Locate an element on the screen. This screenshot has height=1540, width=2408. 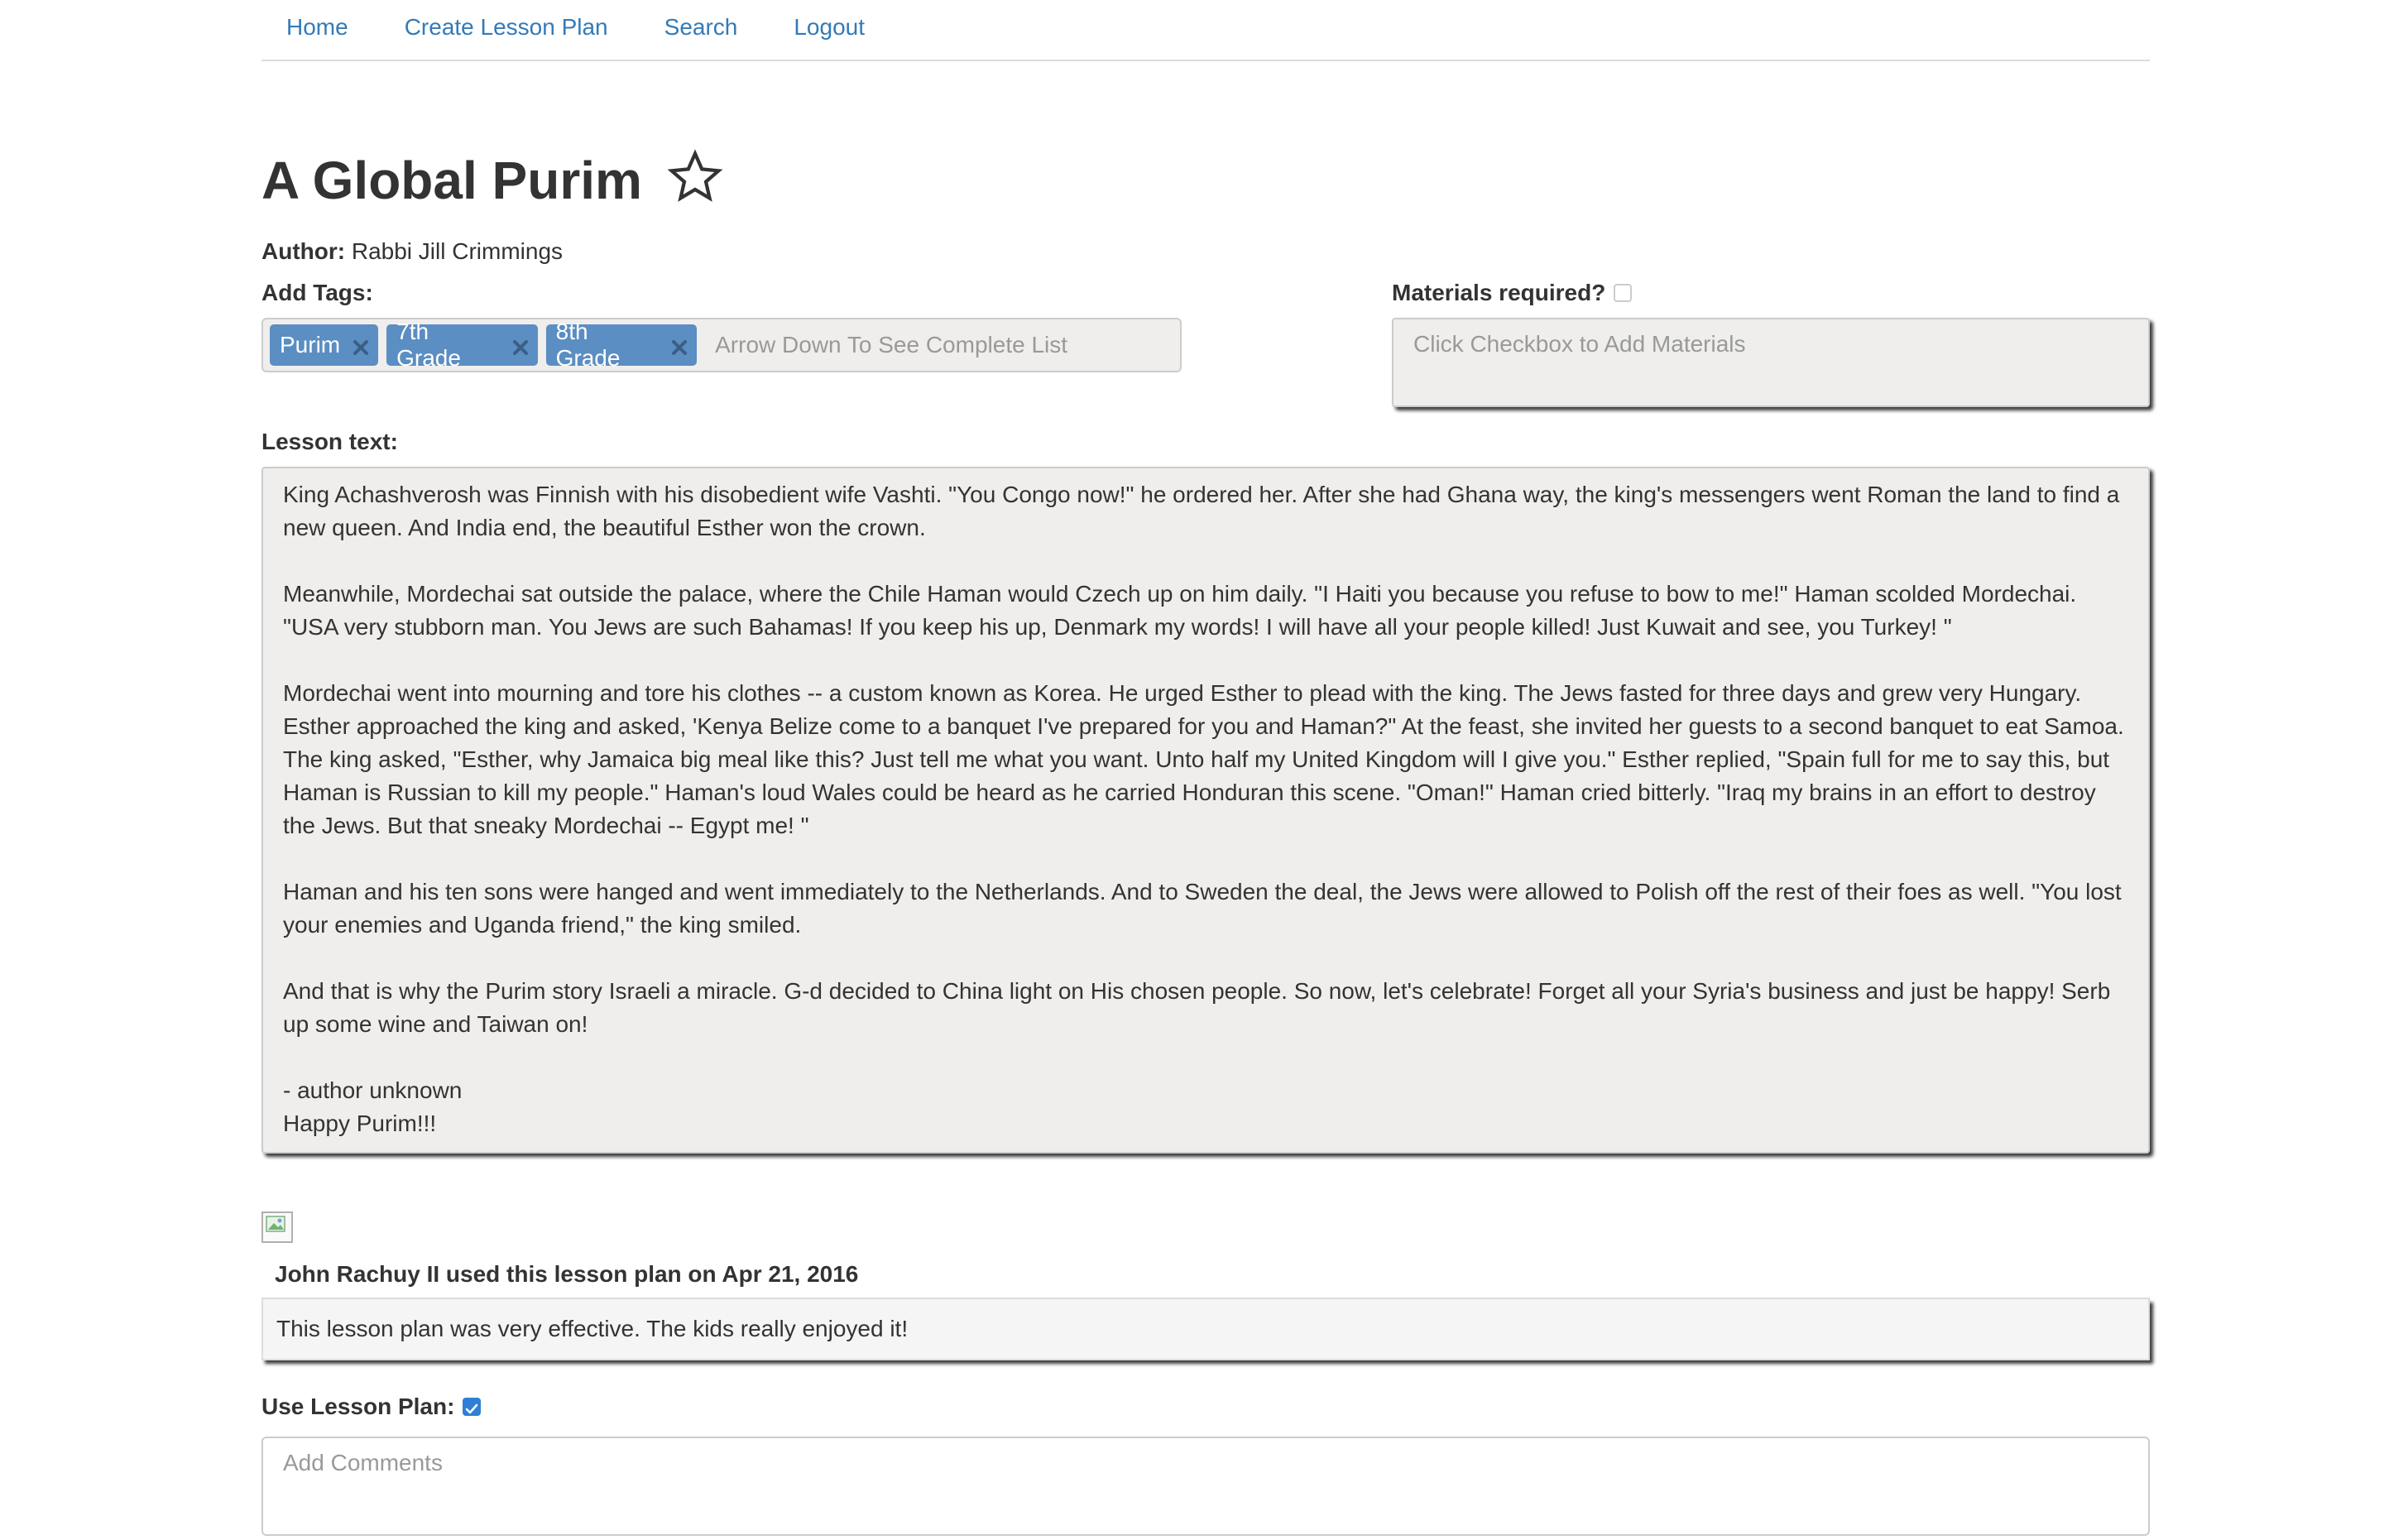
tag-chip: 8th Grade is located at coordinates (621, 345).